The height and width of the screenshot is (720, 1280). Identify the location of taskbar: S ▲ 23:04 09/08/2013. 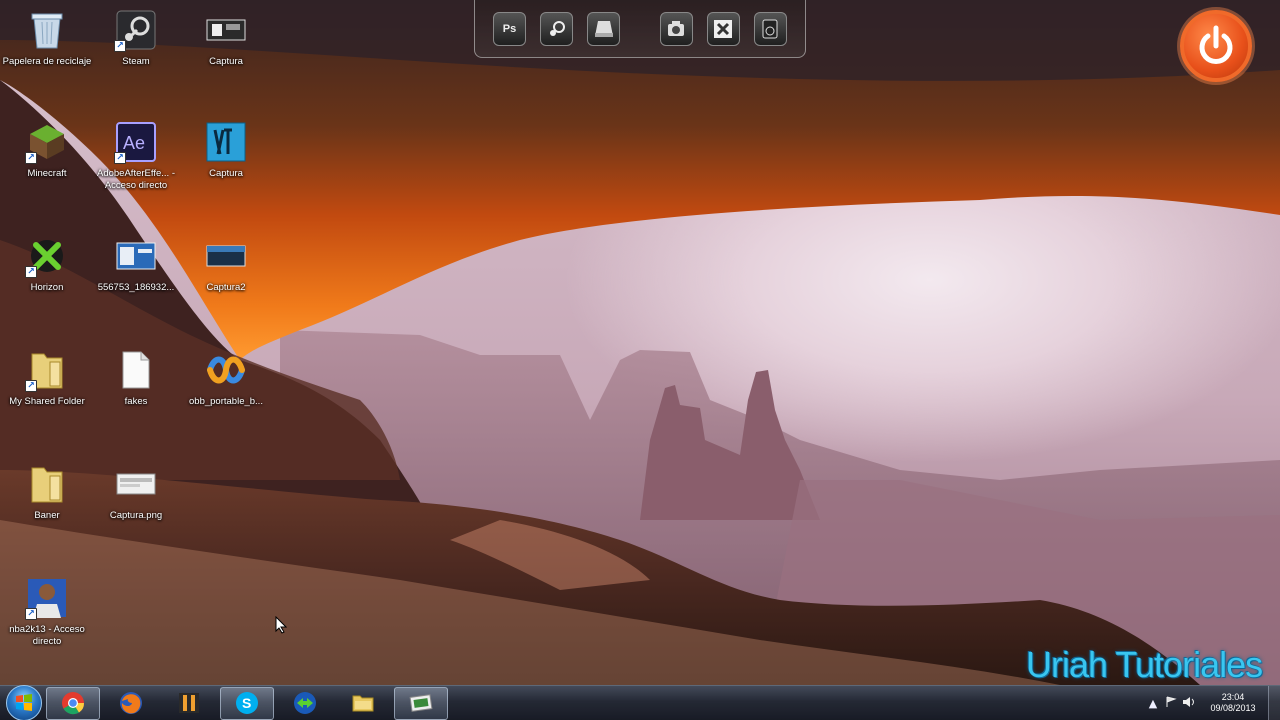
(640, 702).